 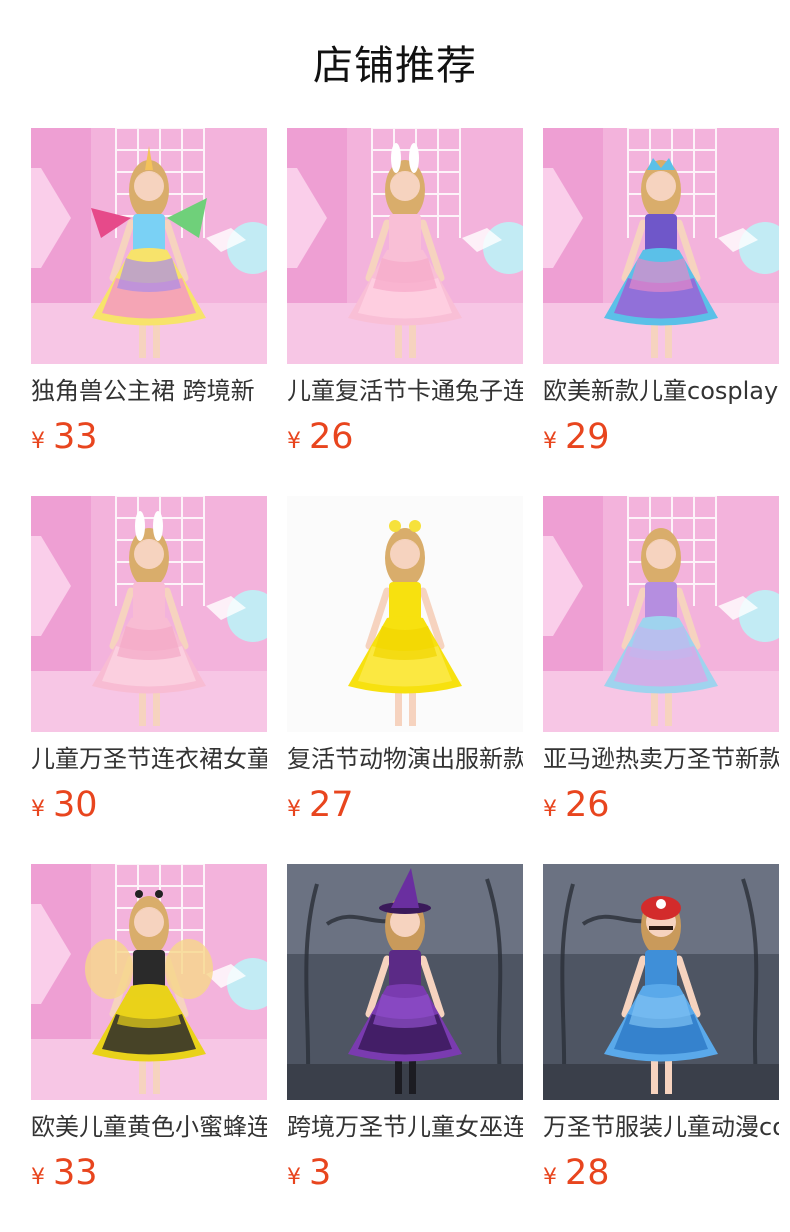 What do you see at coordinates (661, 759) in the screenshot?
I see `product-name: 亚马逊热卖万圣节新款` at bounding box center [661, 759].